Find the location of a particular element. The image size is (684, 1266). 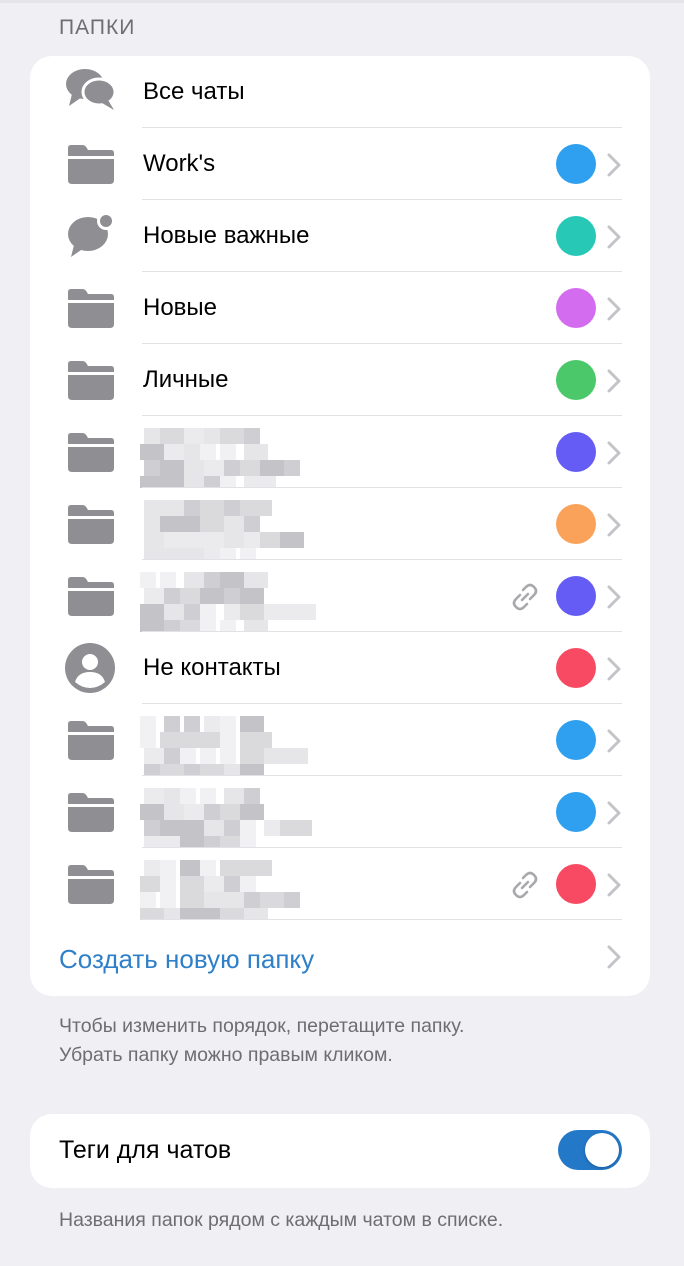

folder-row: Новые is located at coordinates (340, 308).